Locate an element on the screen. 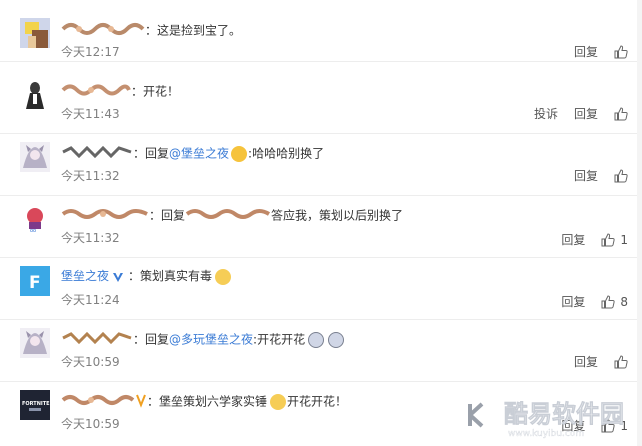  comment-content: ：堡垒策划六学家实锤 开花开花！ is located at coordinates (204, 402).